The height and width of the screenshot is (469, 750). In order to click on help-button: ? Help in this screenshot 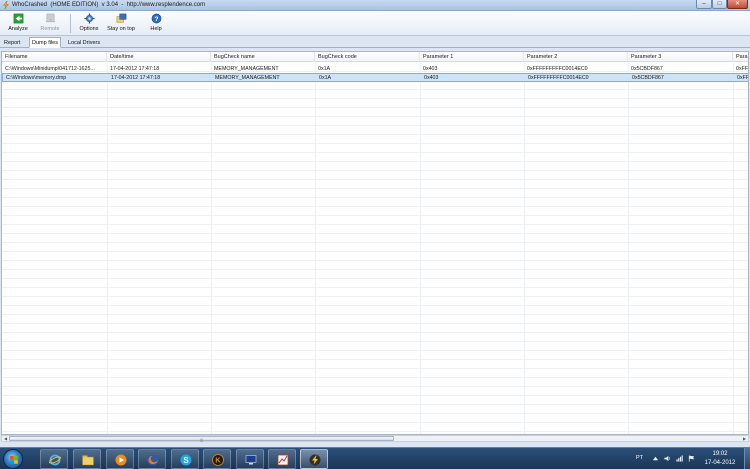, I will do `click(156, 23)`.